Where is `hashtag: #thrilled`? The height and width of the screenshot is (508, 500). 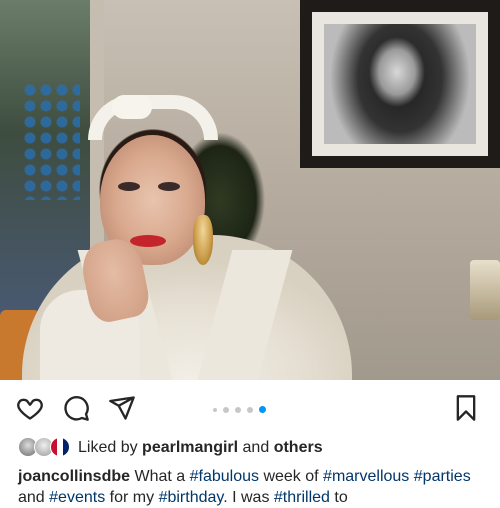
hashtag: #thrilled is located at coordinates (302, 497).